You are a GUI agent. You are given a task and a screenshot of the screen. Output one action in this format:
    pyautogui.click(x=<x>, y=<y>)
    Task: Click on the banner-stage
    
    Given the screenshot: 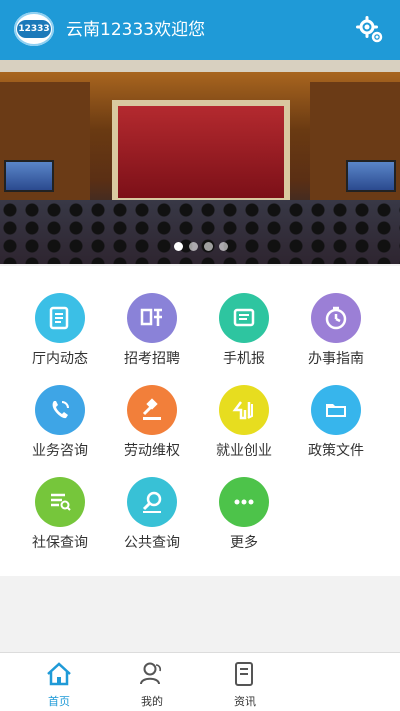 What is the action you would take?
    pyautogui.click(x=201, y=152)
    